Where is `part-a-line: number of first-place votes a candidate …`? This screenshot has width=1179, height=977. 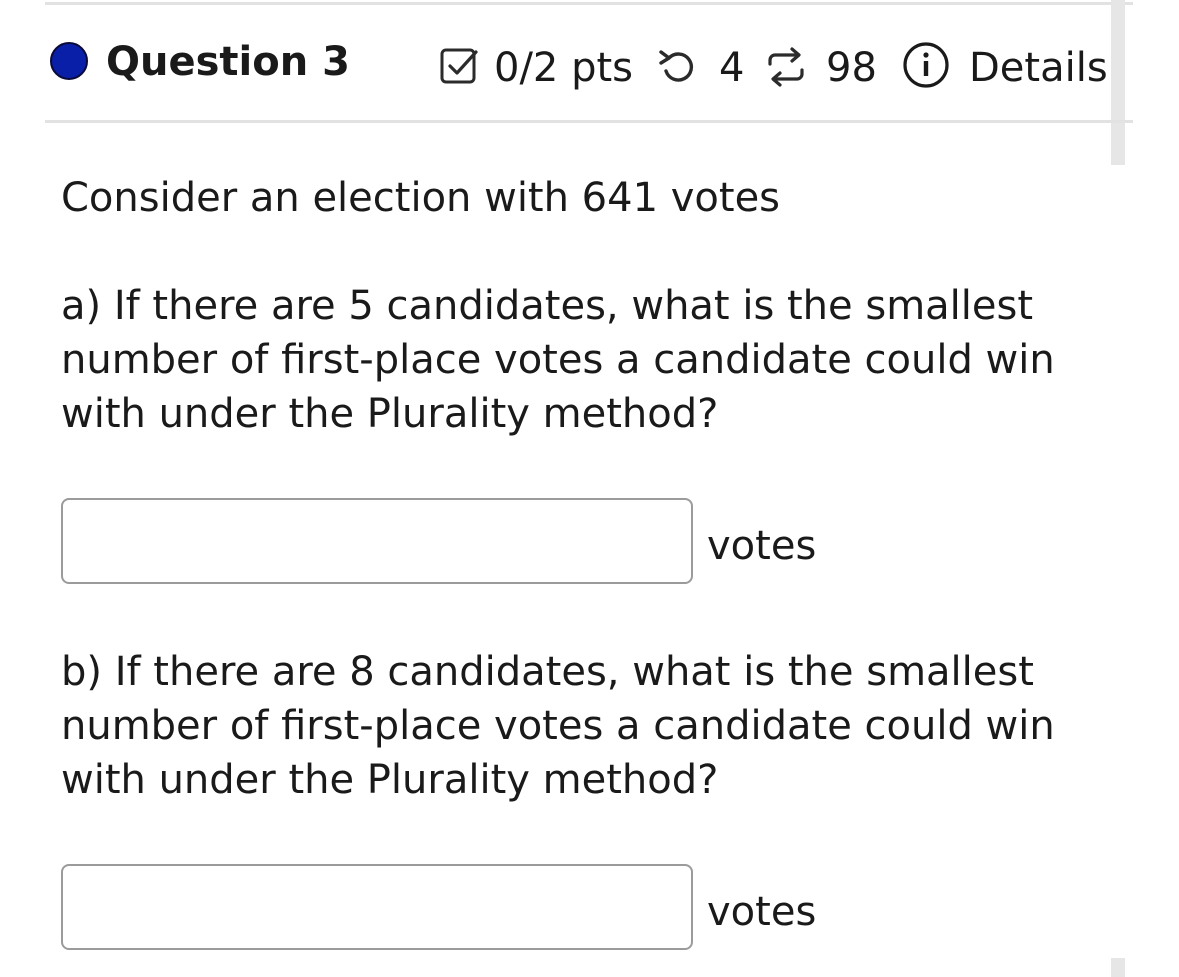 part-a-line: number of first-place votes a candidate … is located at coordinates (558, 360).